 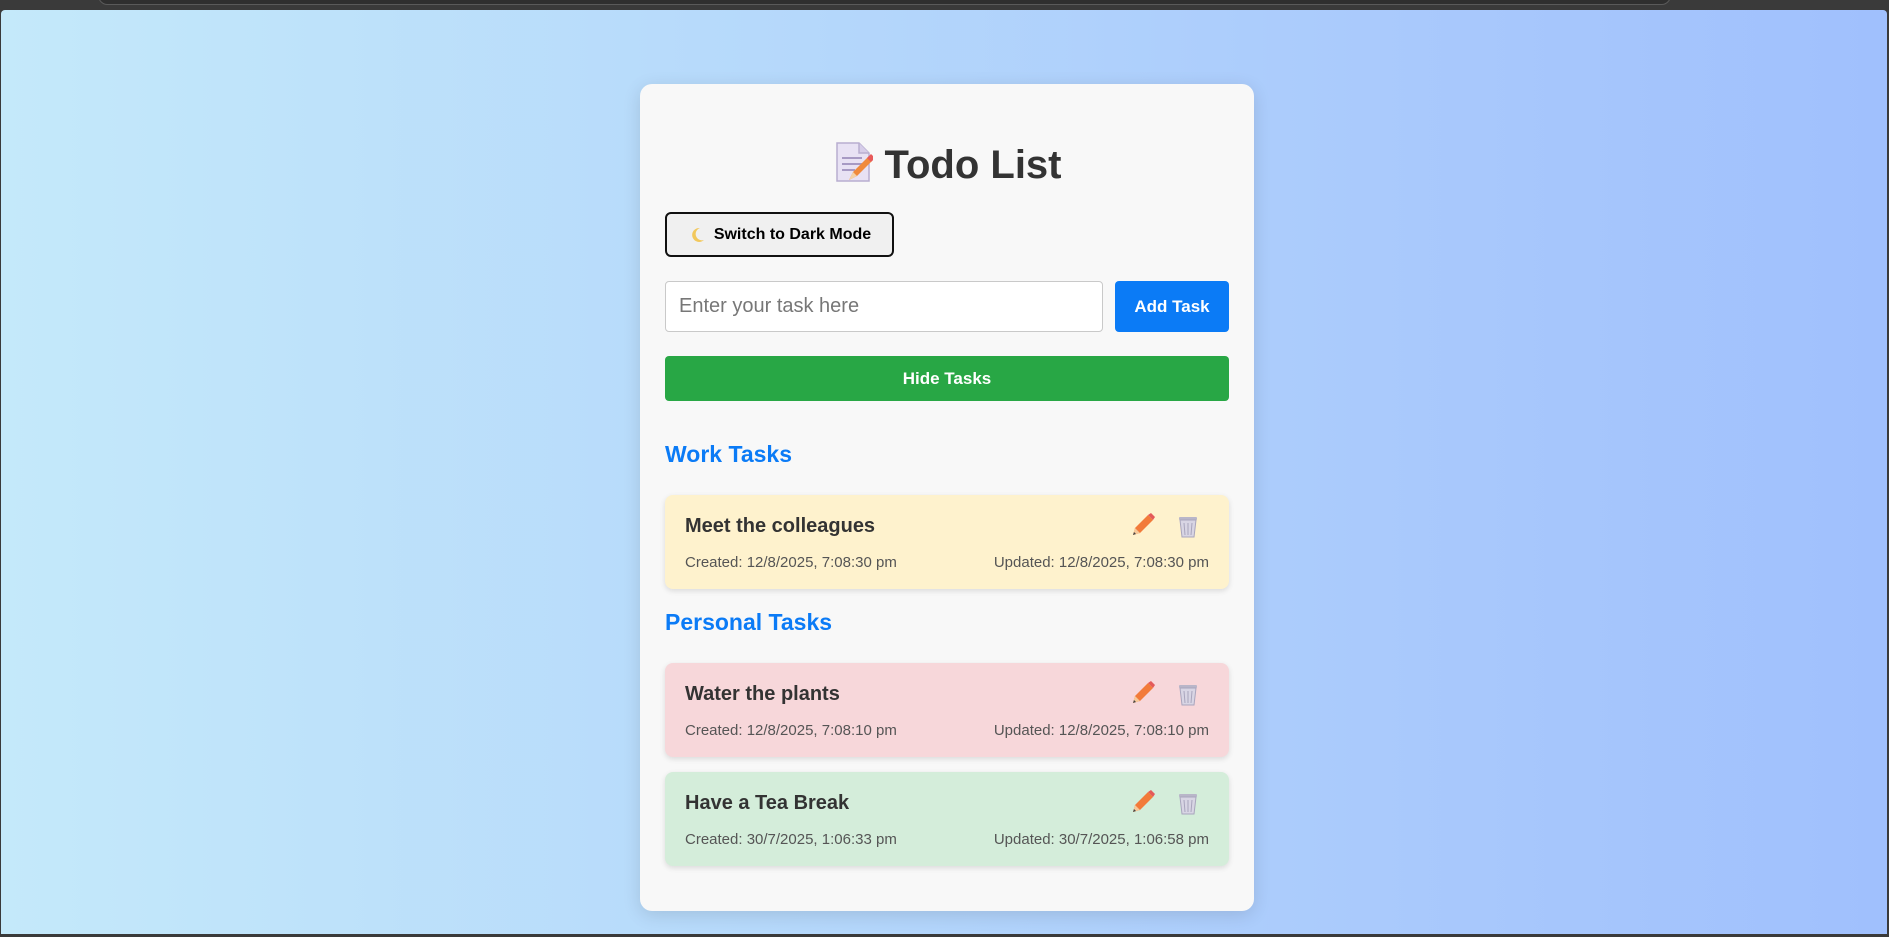 What do you see at coordinates (780, 526) in the screenshot?
I see `task-name: Meet the colleagues` at bounding box center [780, 526].